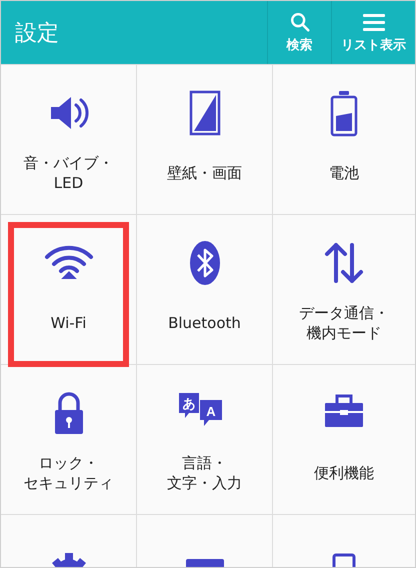  I want to click on tile-label: 音・バイブ・ LED, so click(69, 173).